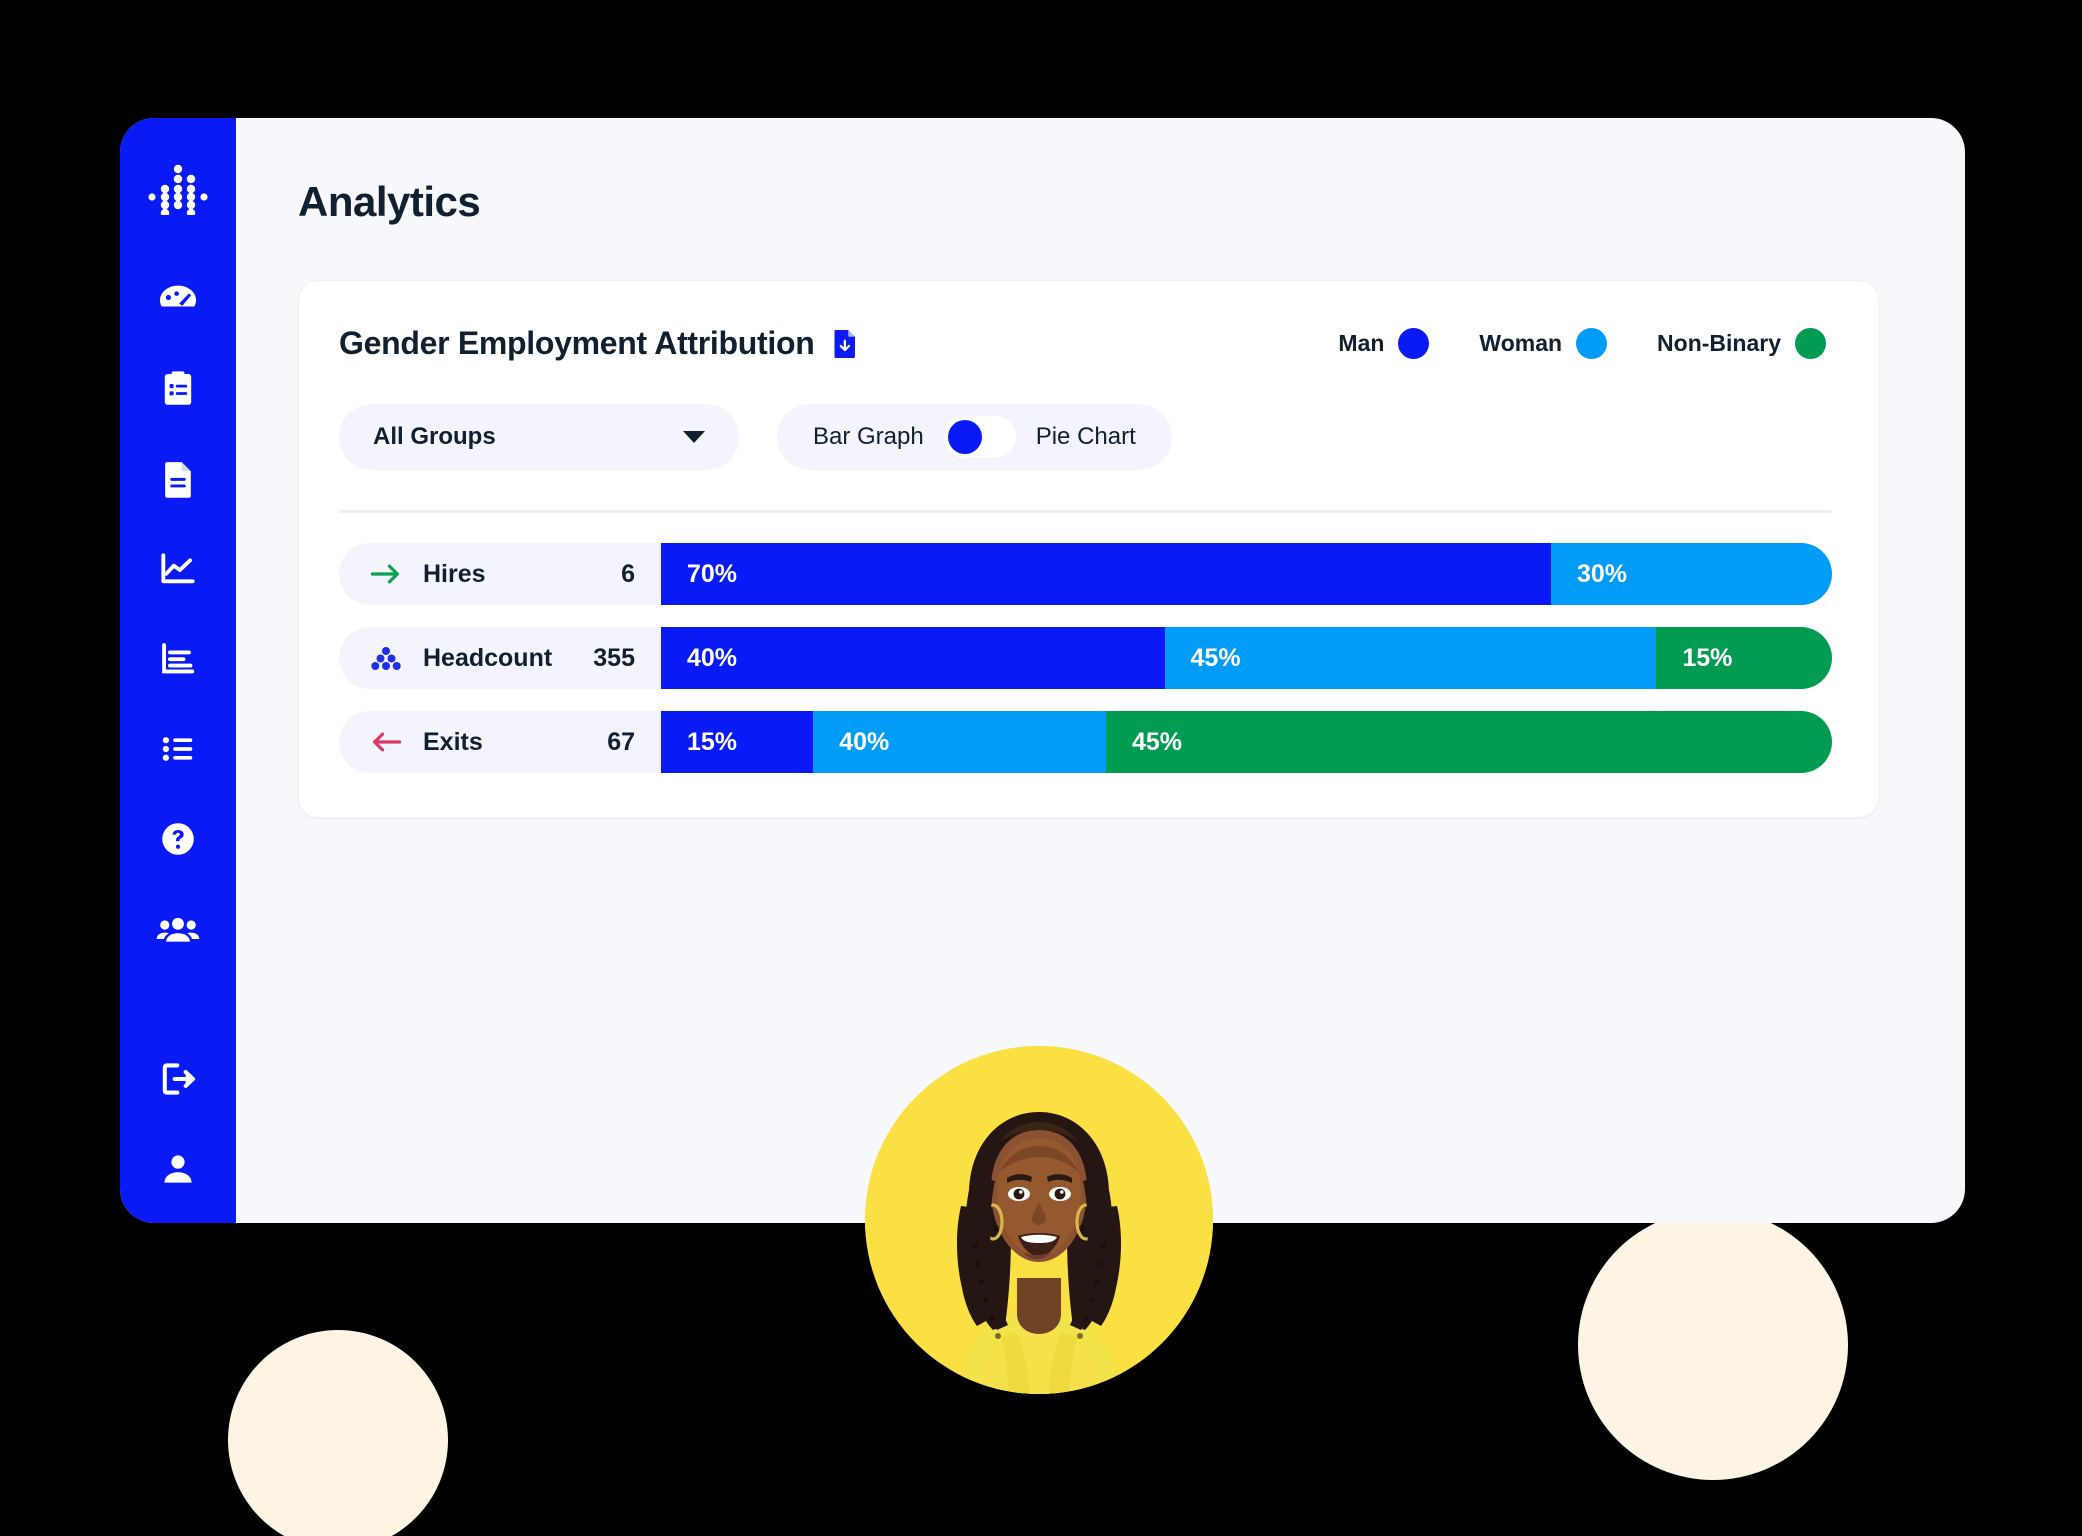 The width and height of the screenshot is (2082, 1536). What do you see at coordinates (454, 573) in the screenshot?
I see `row-name-hires: Hires` at bounding box center [454, 573].